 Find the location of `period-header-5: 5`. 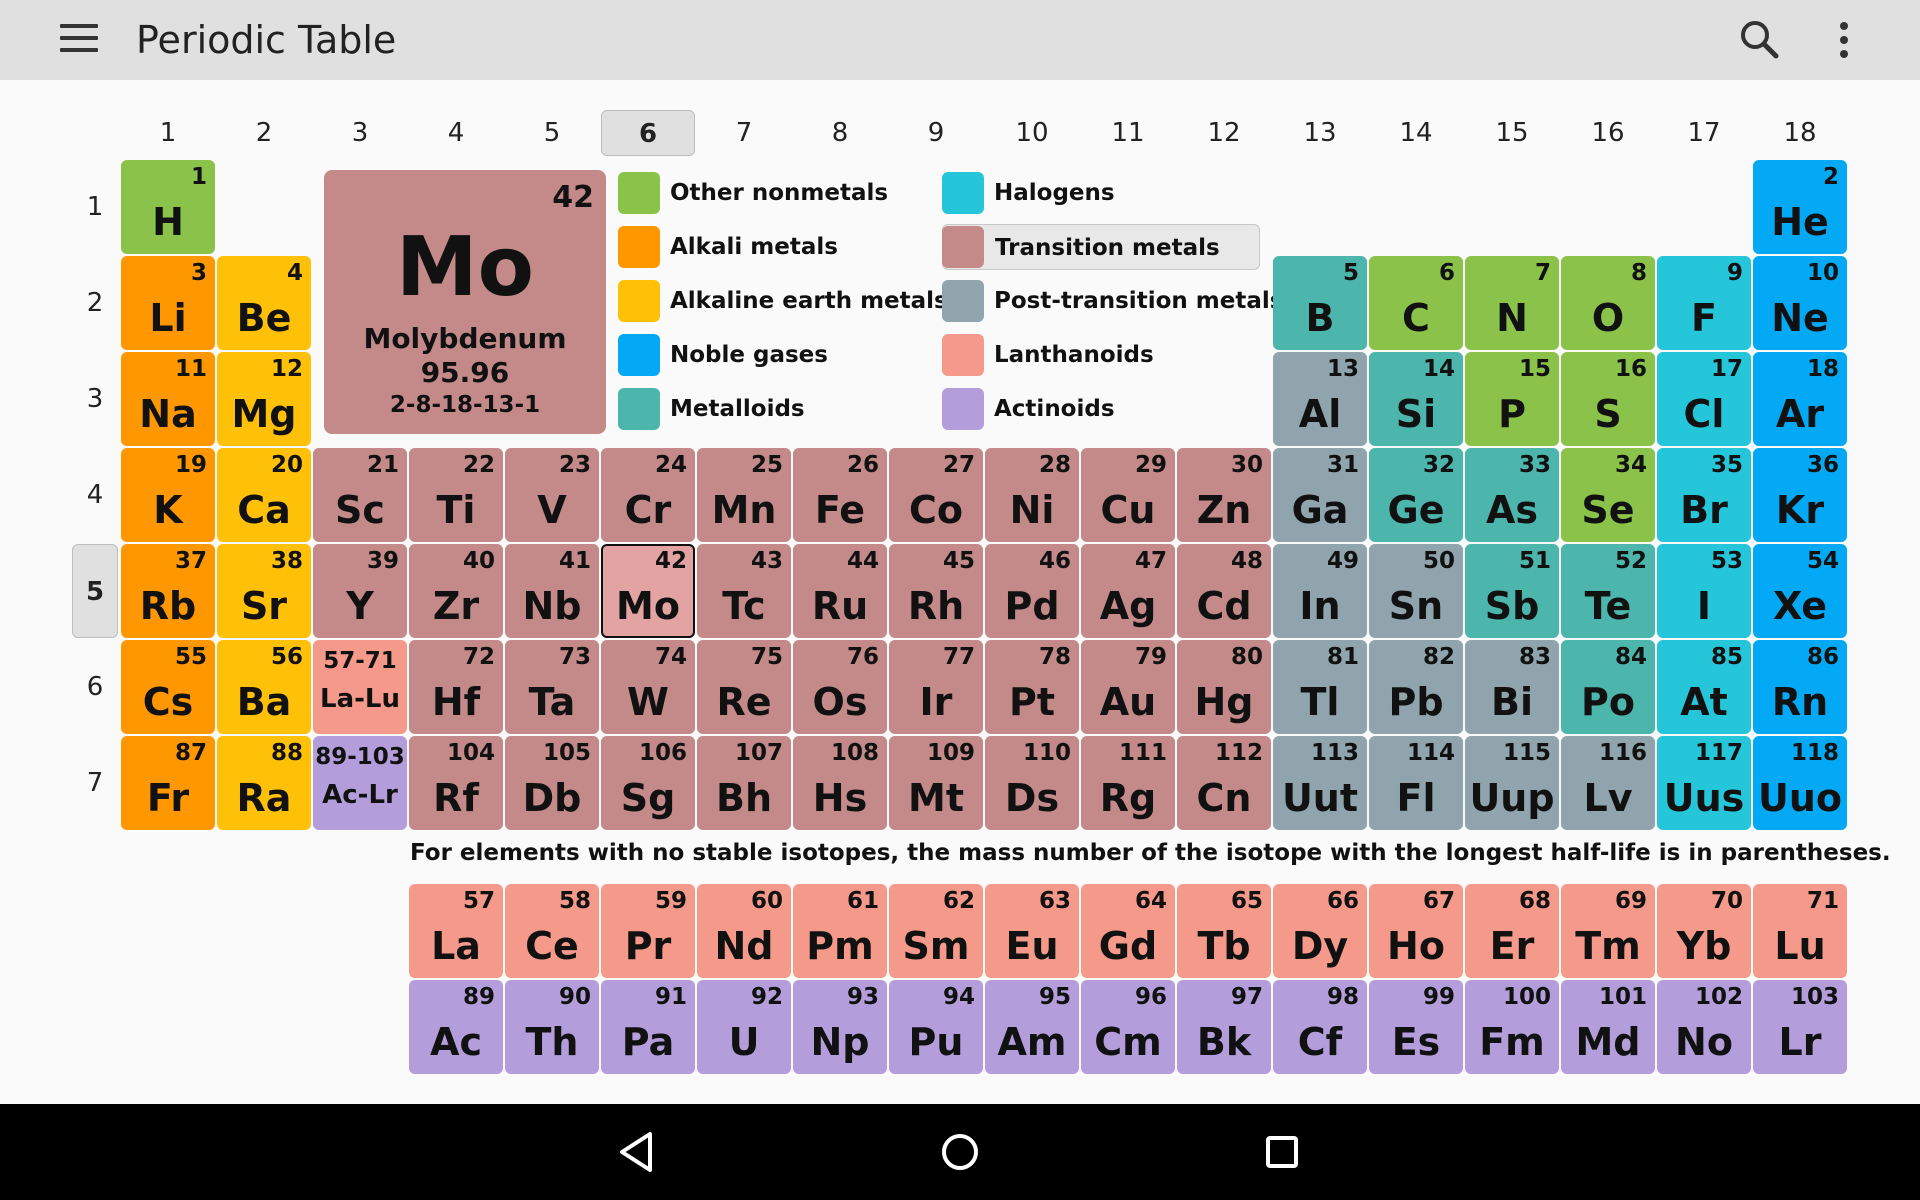

period-header-5: 5 is located at coordinates (95, 591).